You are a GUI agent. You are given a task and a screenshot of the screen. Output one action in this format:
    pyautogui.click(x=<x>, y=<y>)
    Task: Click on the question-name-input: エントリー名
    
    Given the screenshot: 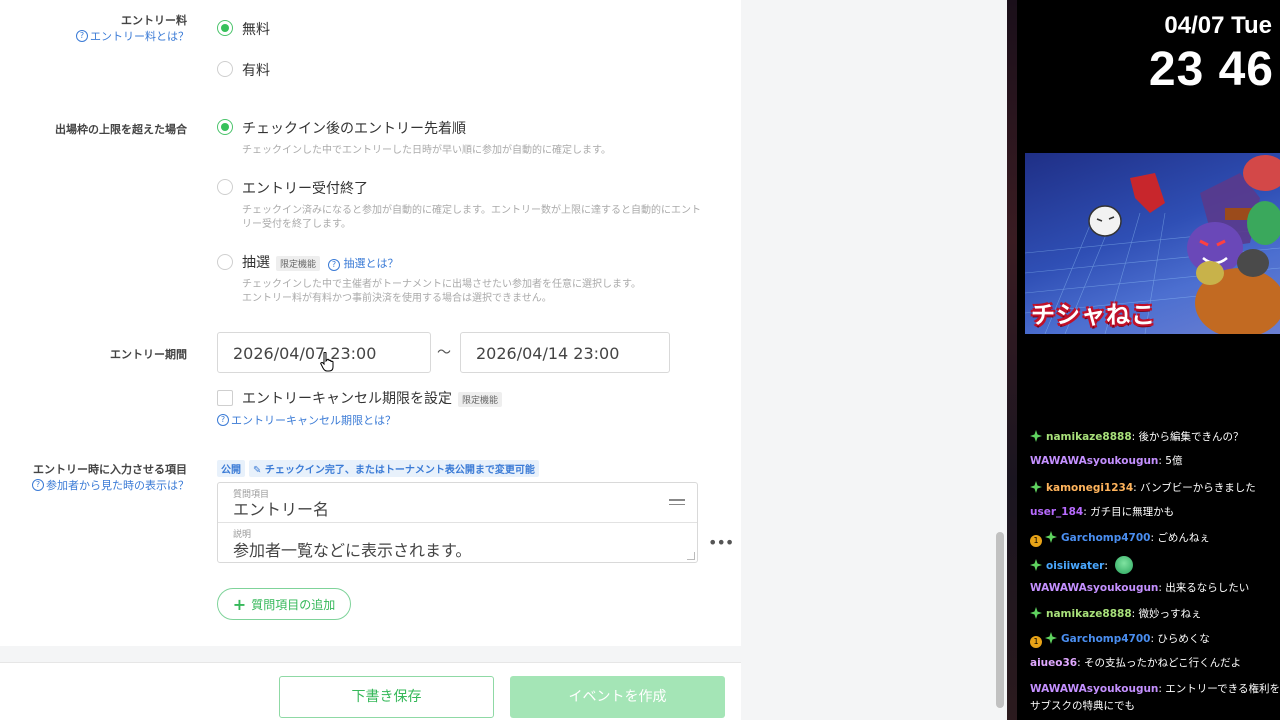 What is the action you would take?
    pyautogui.click(x=281, y=508)
    